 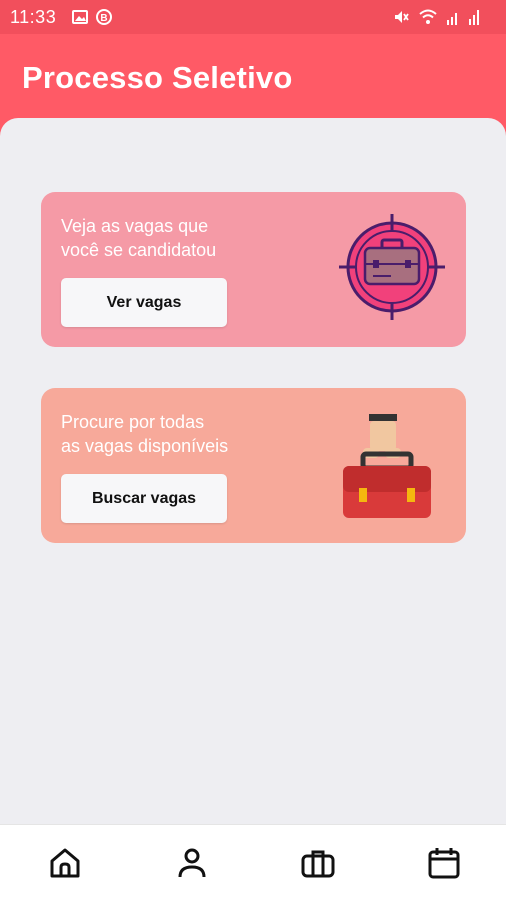 I want to click on wifi-icon, so click(x=428, y=16).